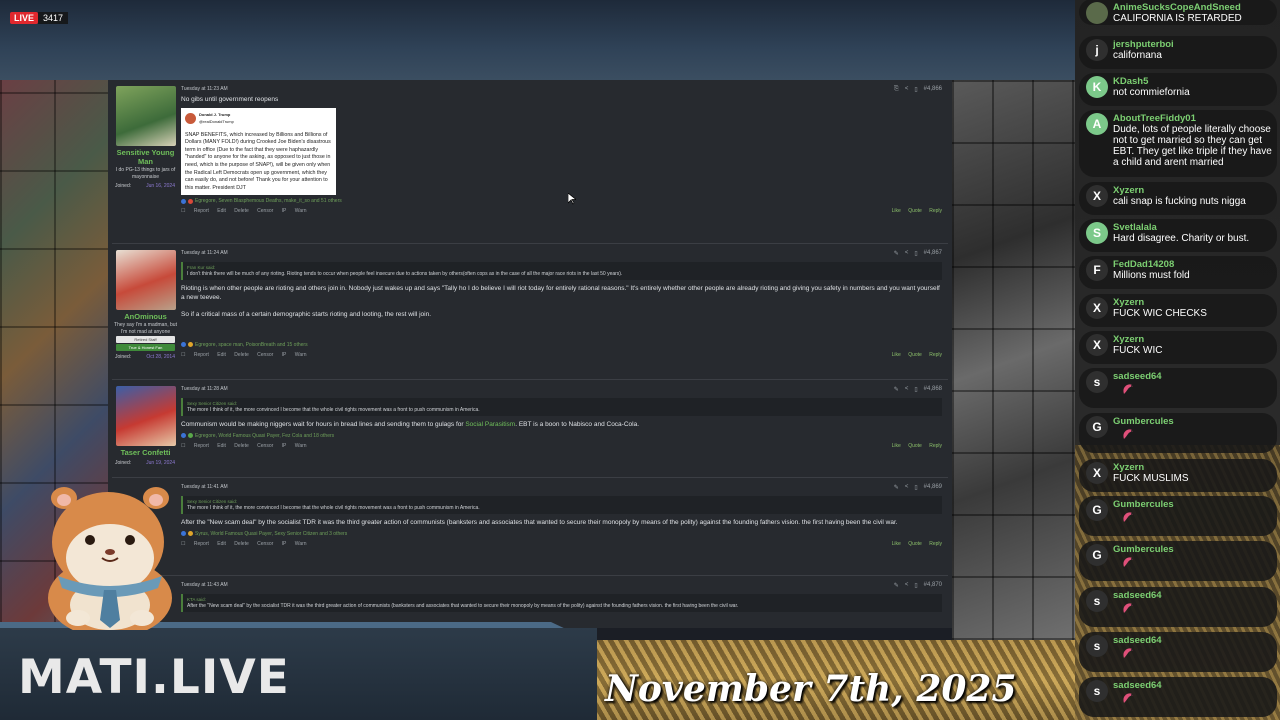 Image resolution: width=1280 pixels, height=720 pixels. I want to click on chat-username: AboutTreeFiddy01, so click(1154, 118).